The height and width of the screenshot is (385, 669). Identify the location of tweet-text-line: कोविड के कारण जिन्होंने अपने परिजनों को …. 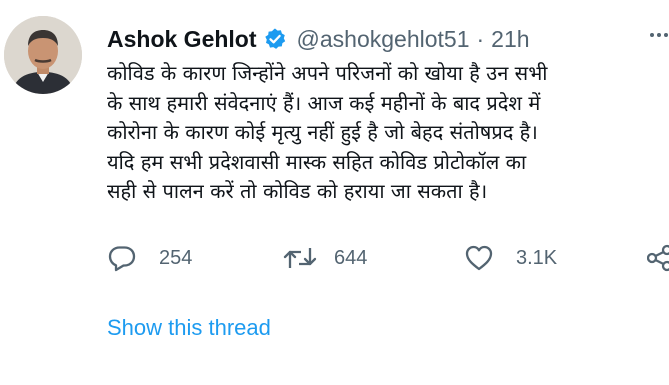
(327, 73).